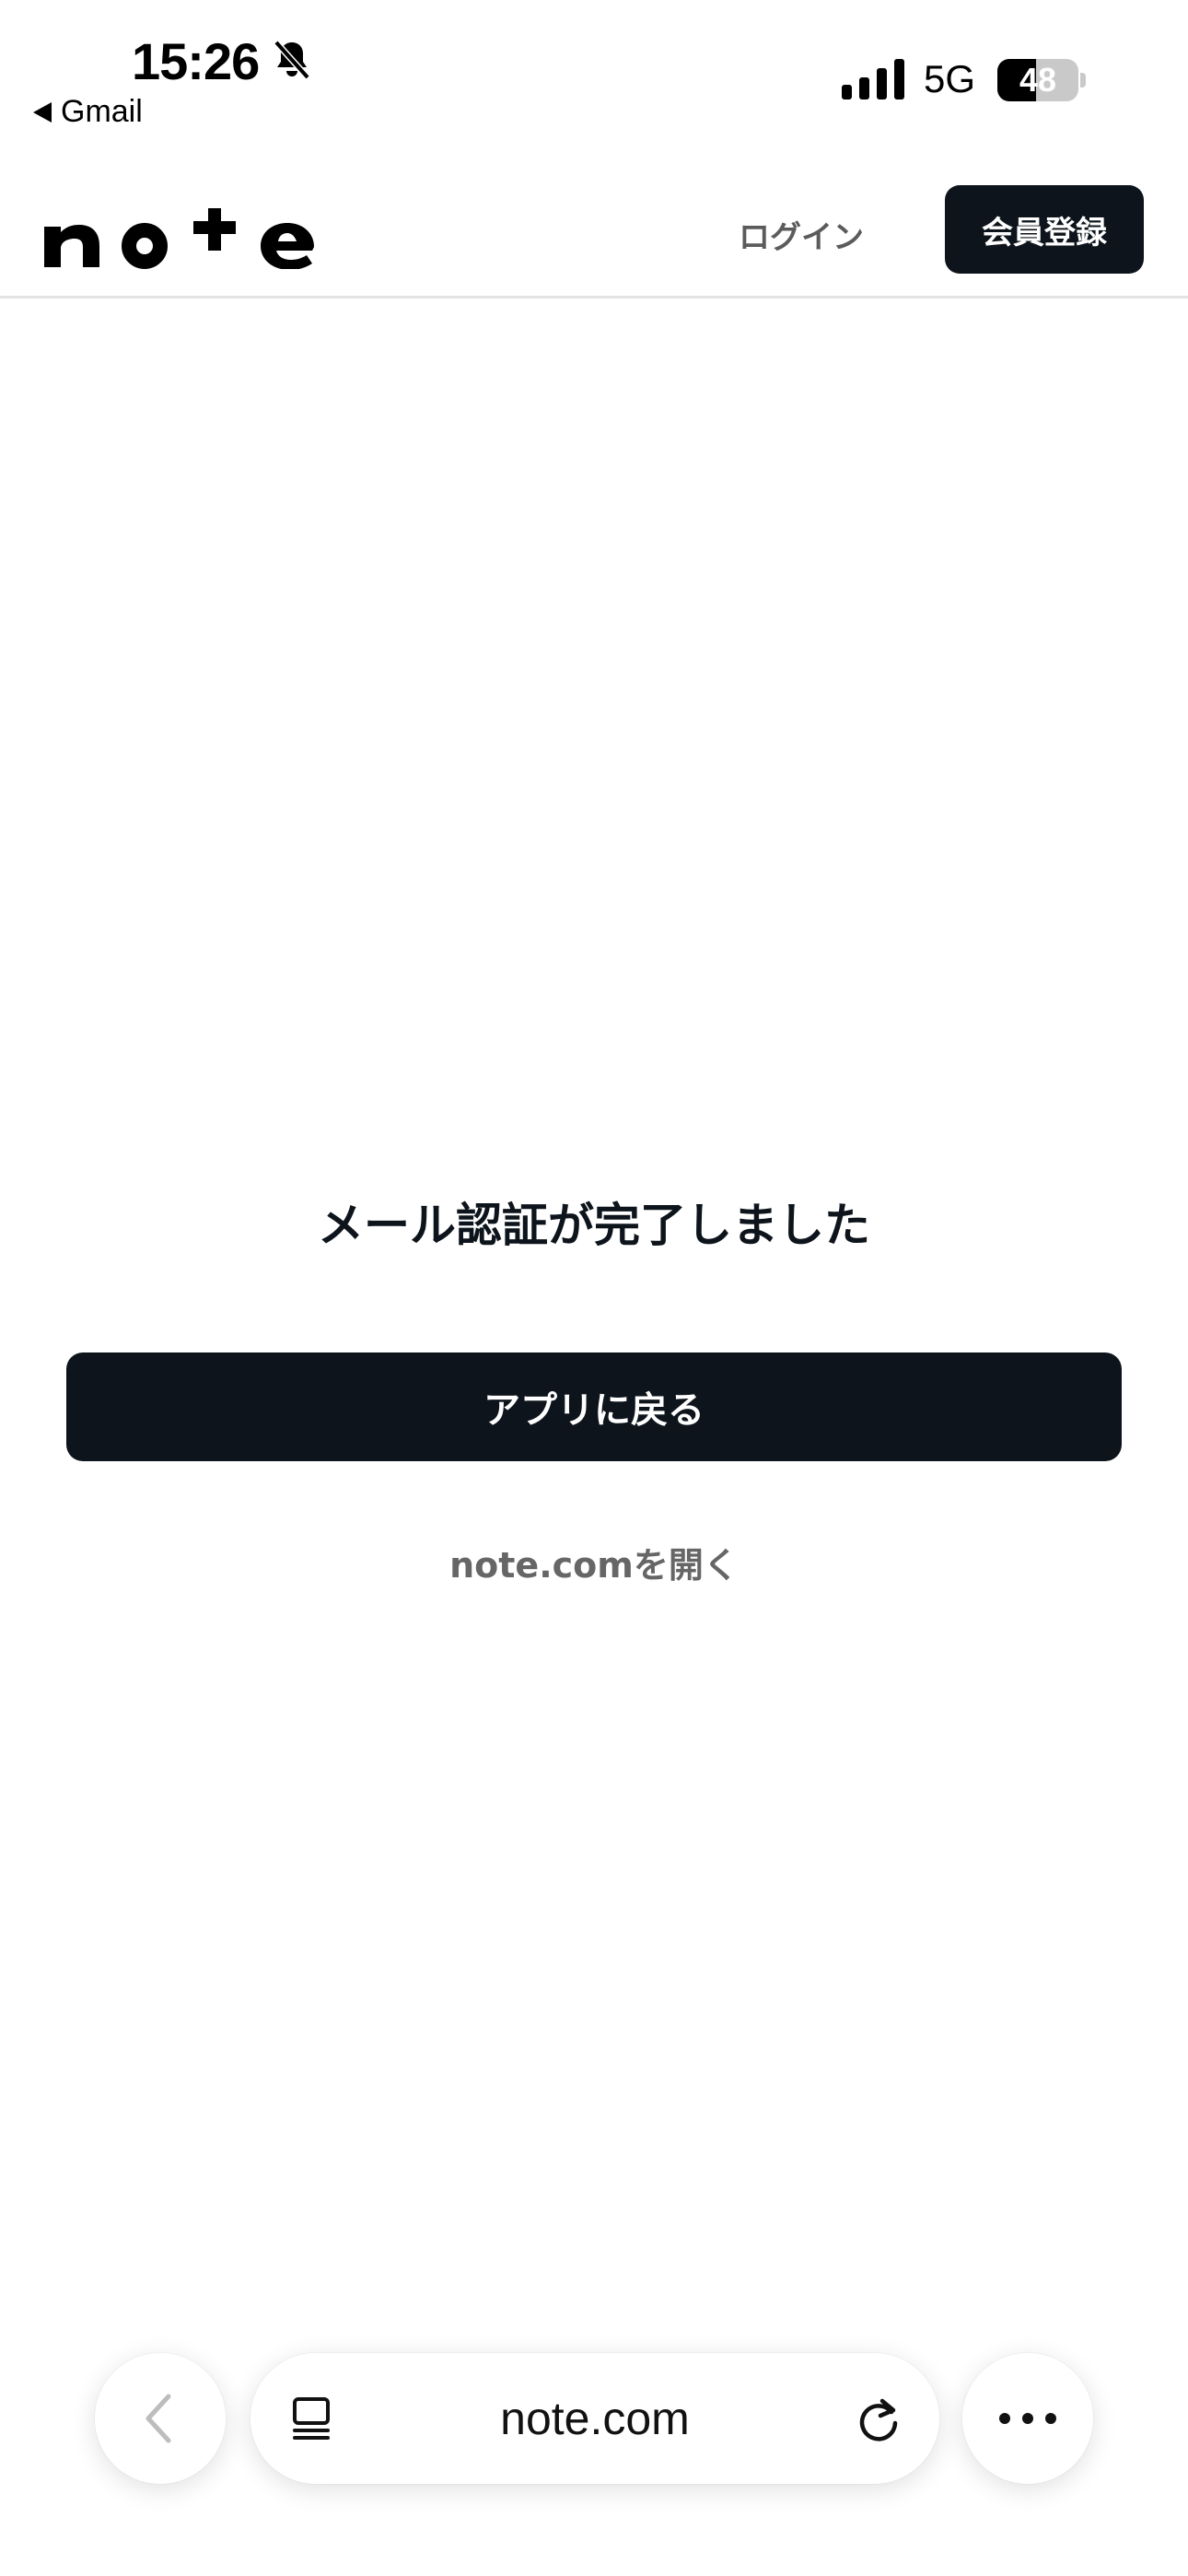 This screenshot has height=2576, width=1188. I want to click on network-type: 5G, so click(950, 78).